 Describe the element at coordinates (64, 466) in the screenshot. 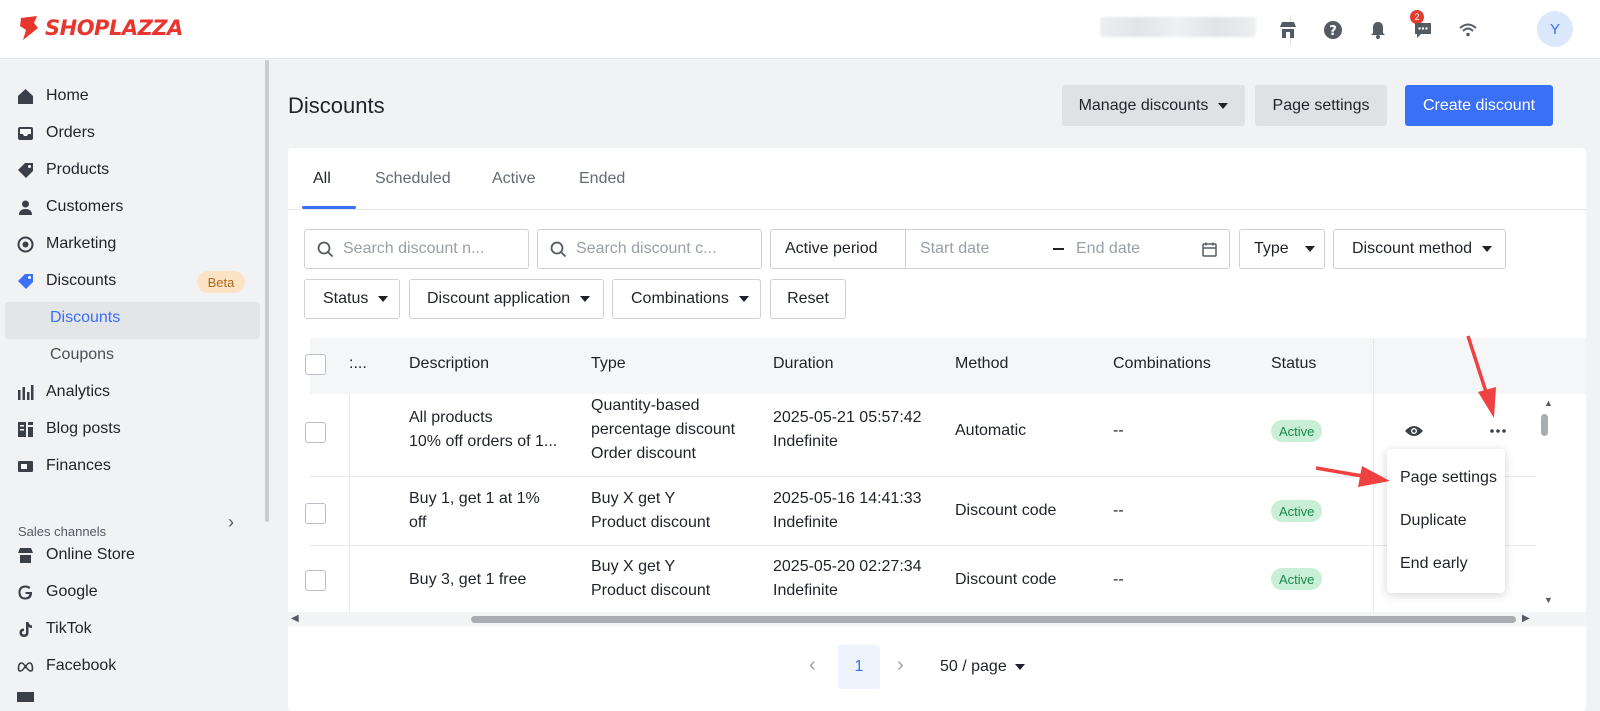

I see `sidebar-item-finances: Finances` at that location.